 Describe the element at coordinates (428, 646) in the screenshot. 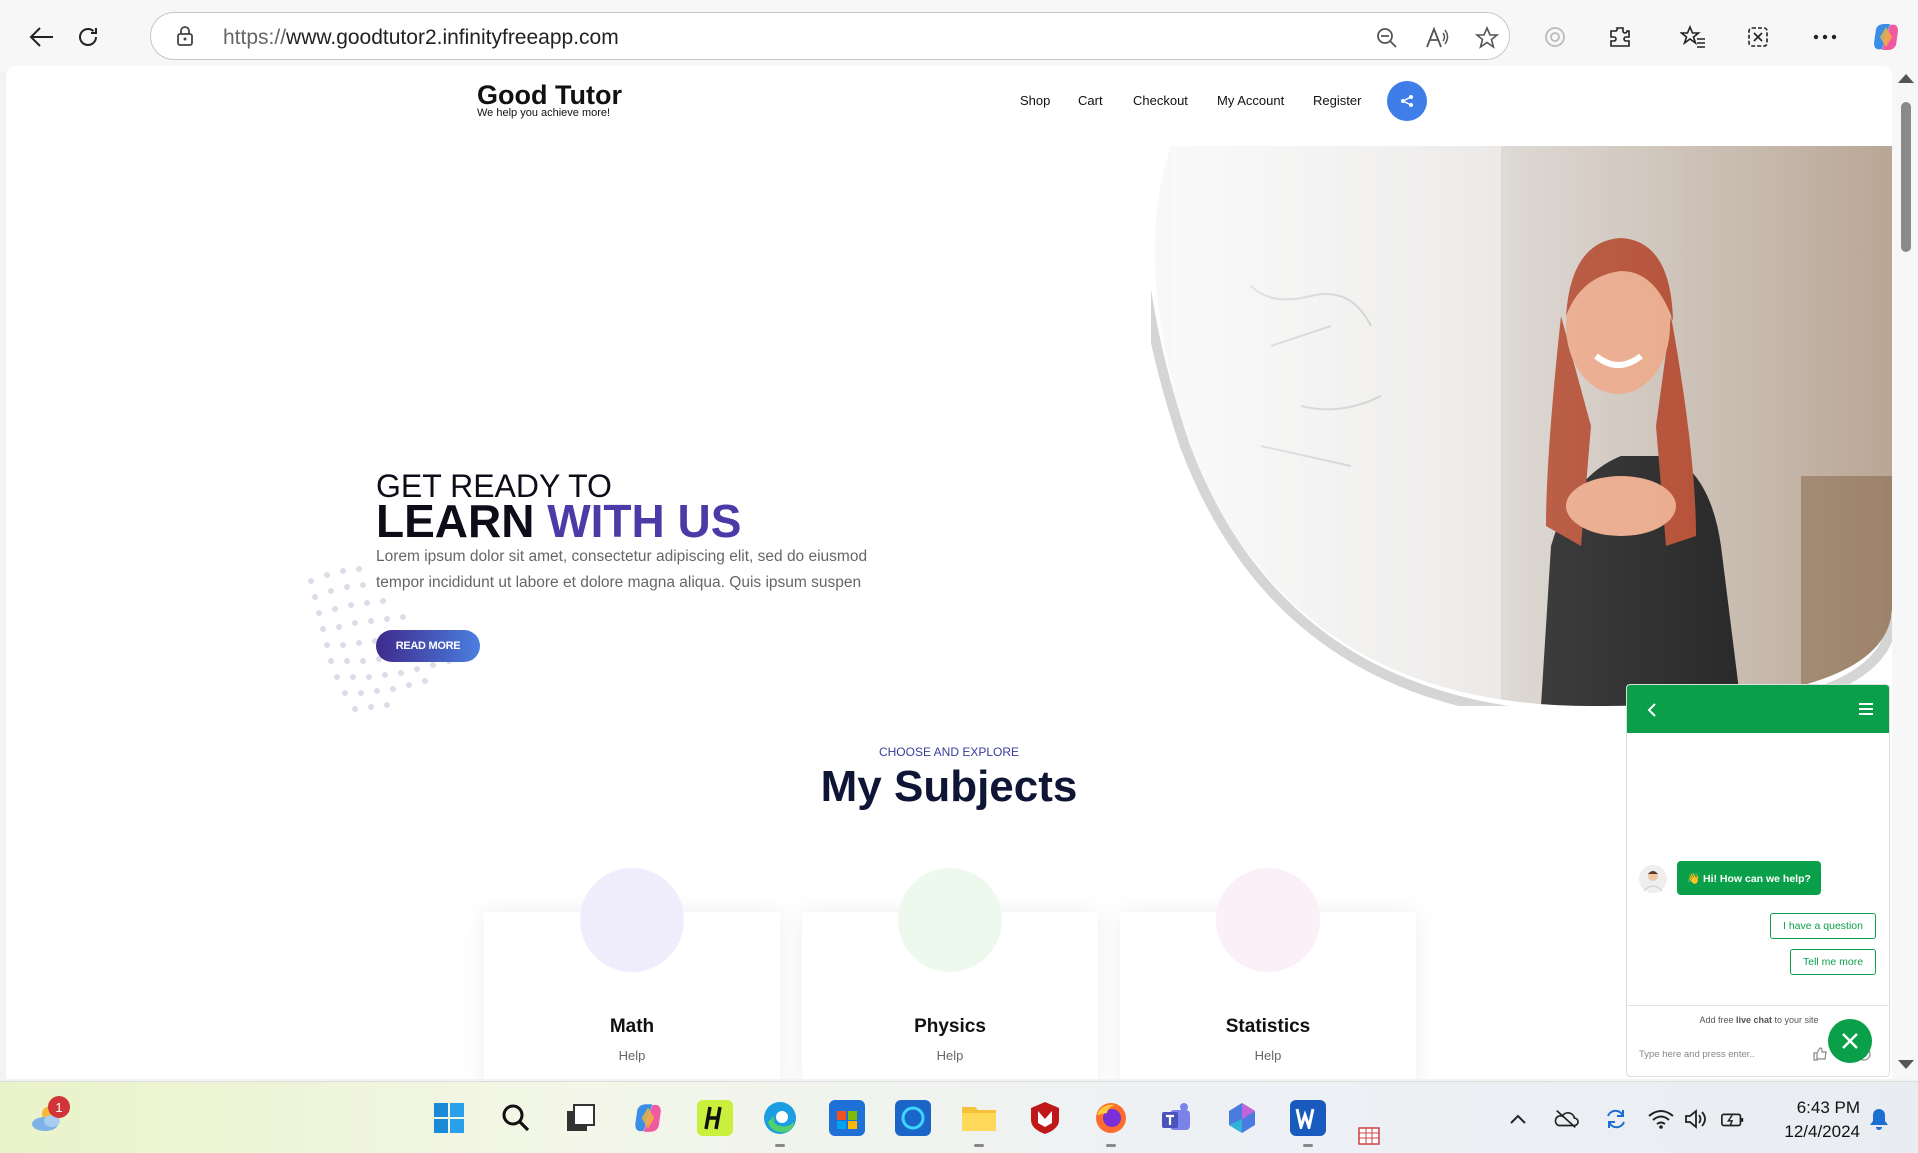

I see `read-more-button: READ MORE` at that location.